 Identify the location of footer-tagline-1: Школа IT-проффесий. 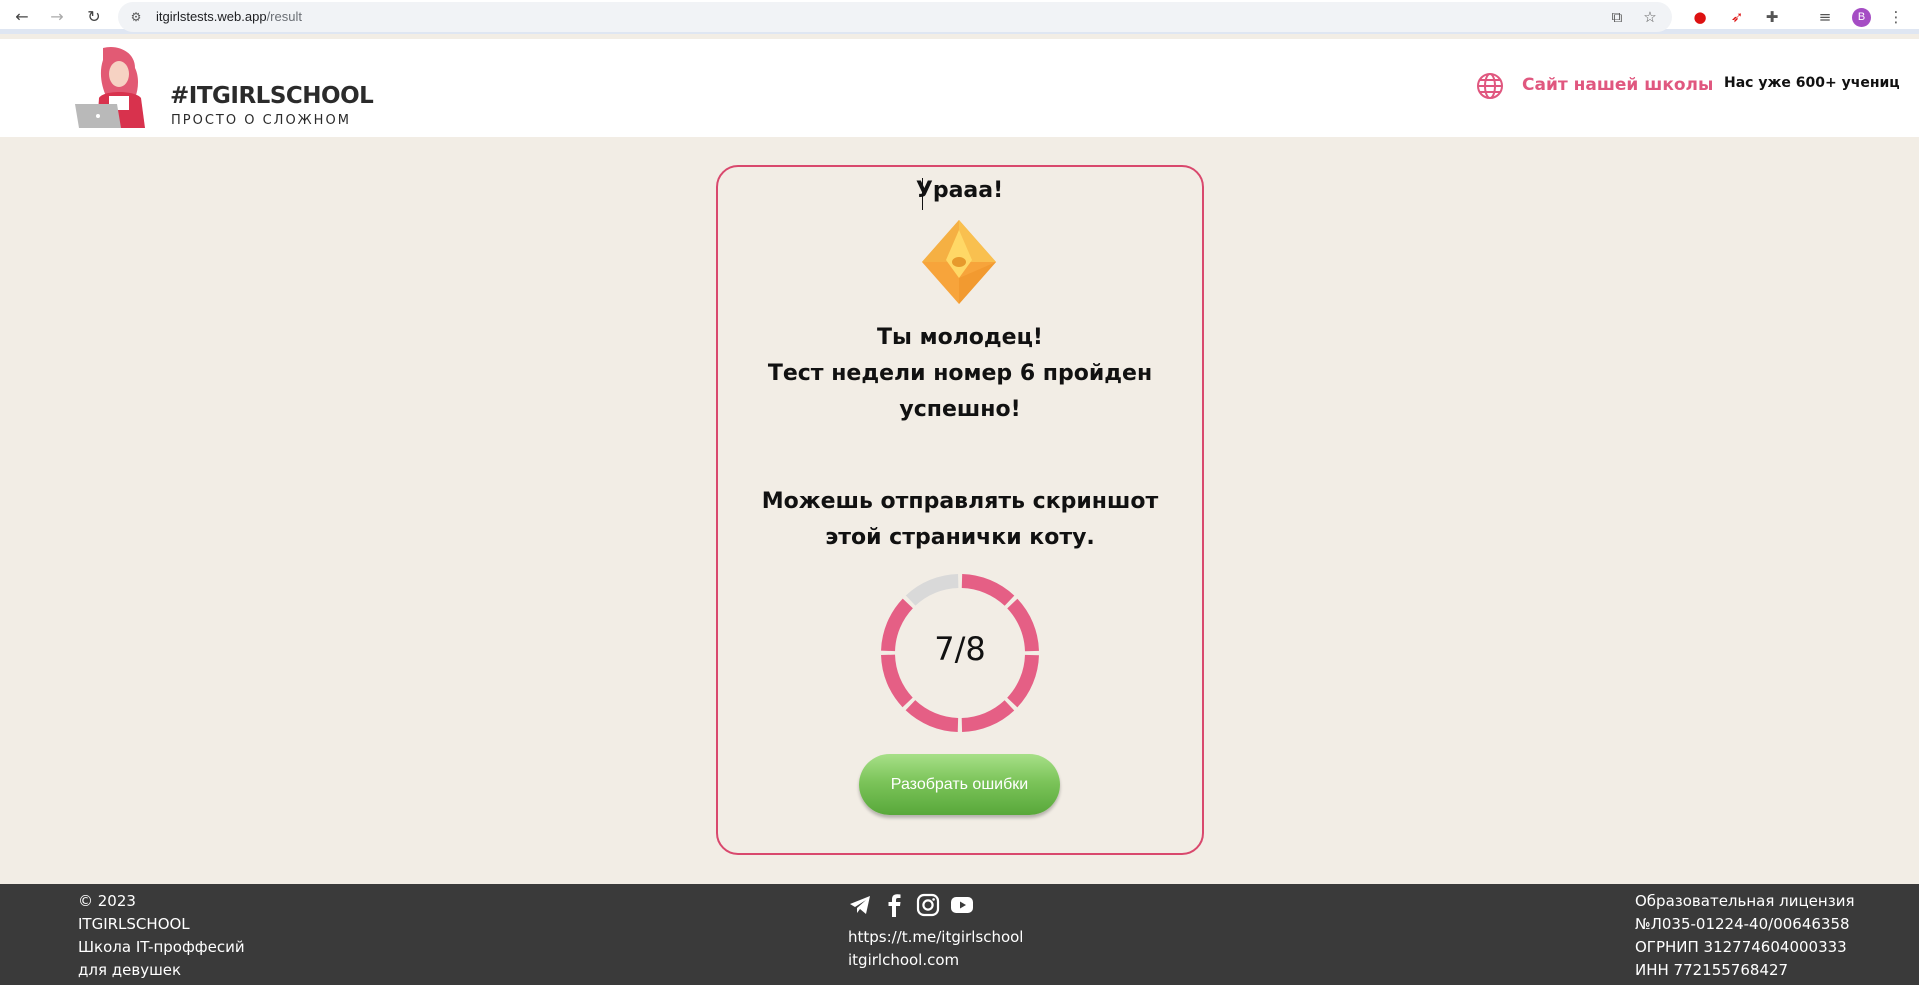
(161, 947).